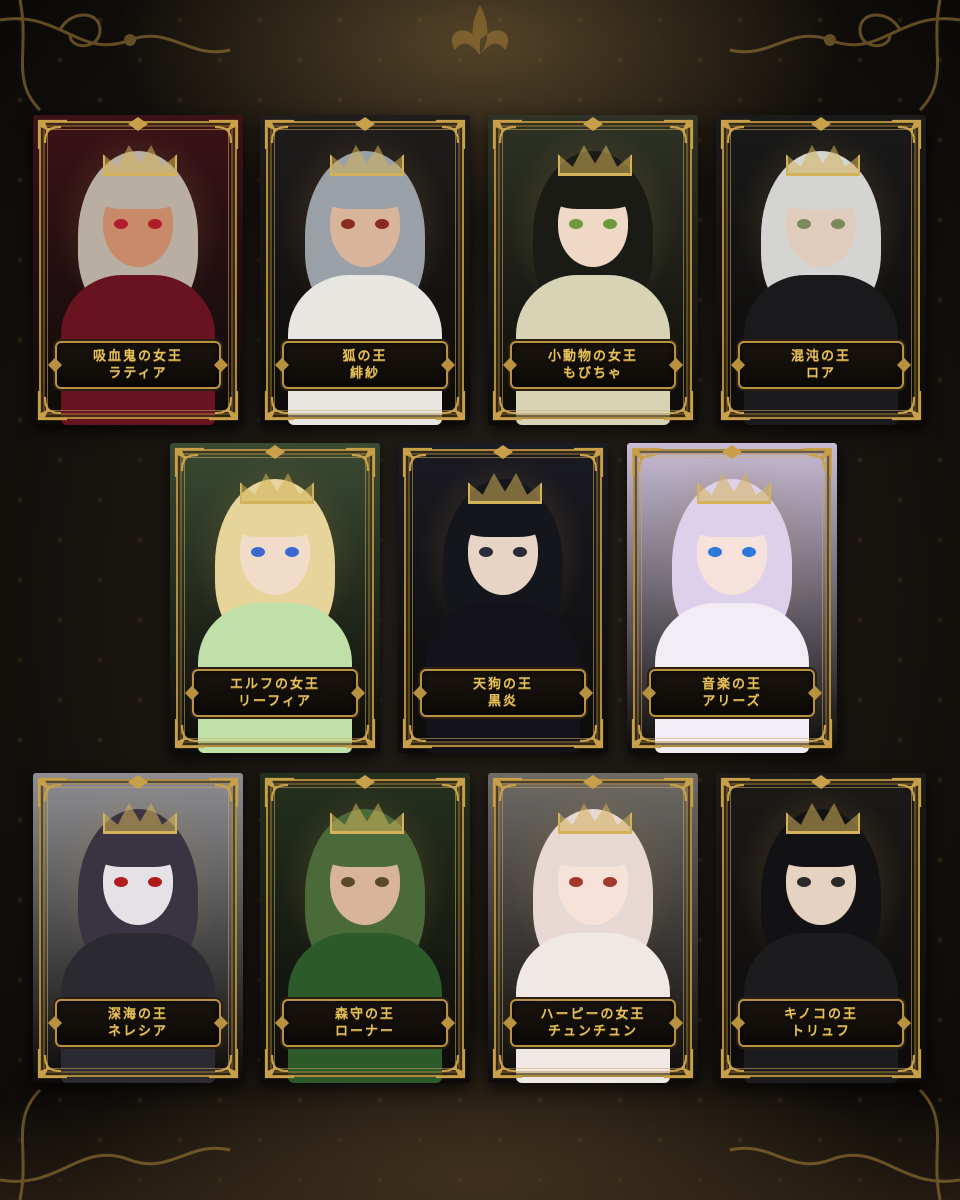 The height and width of the screenshot is (1200, 960). Describe the element at coordinates (821, 928) in the screenshot. I see `character-card: キノコの王 トリュフ` at that location.